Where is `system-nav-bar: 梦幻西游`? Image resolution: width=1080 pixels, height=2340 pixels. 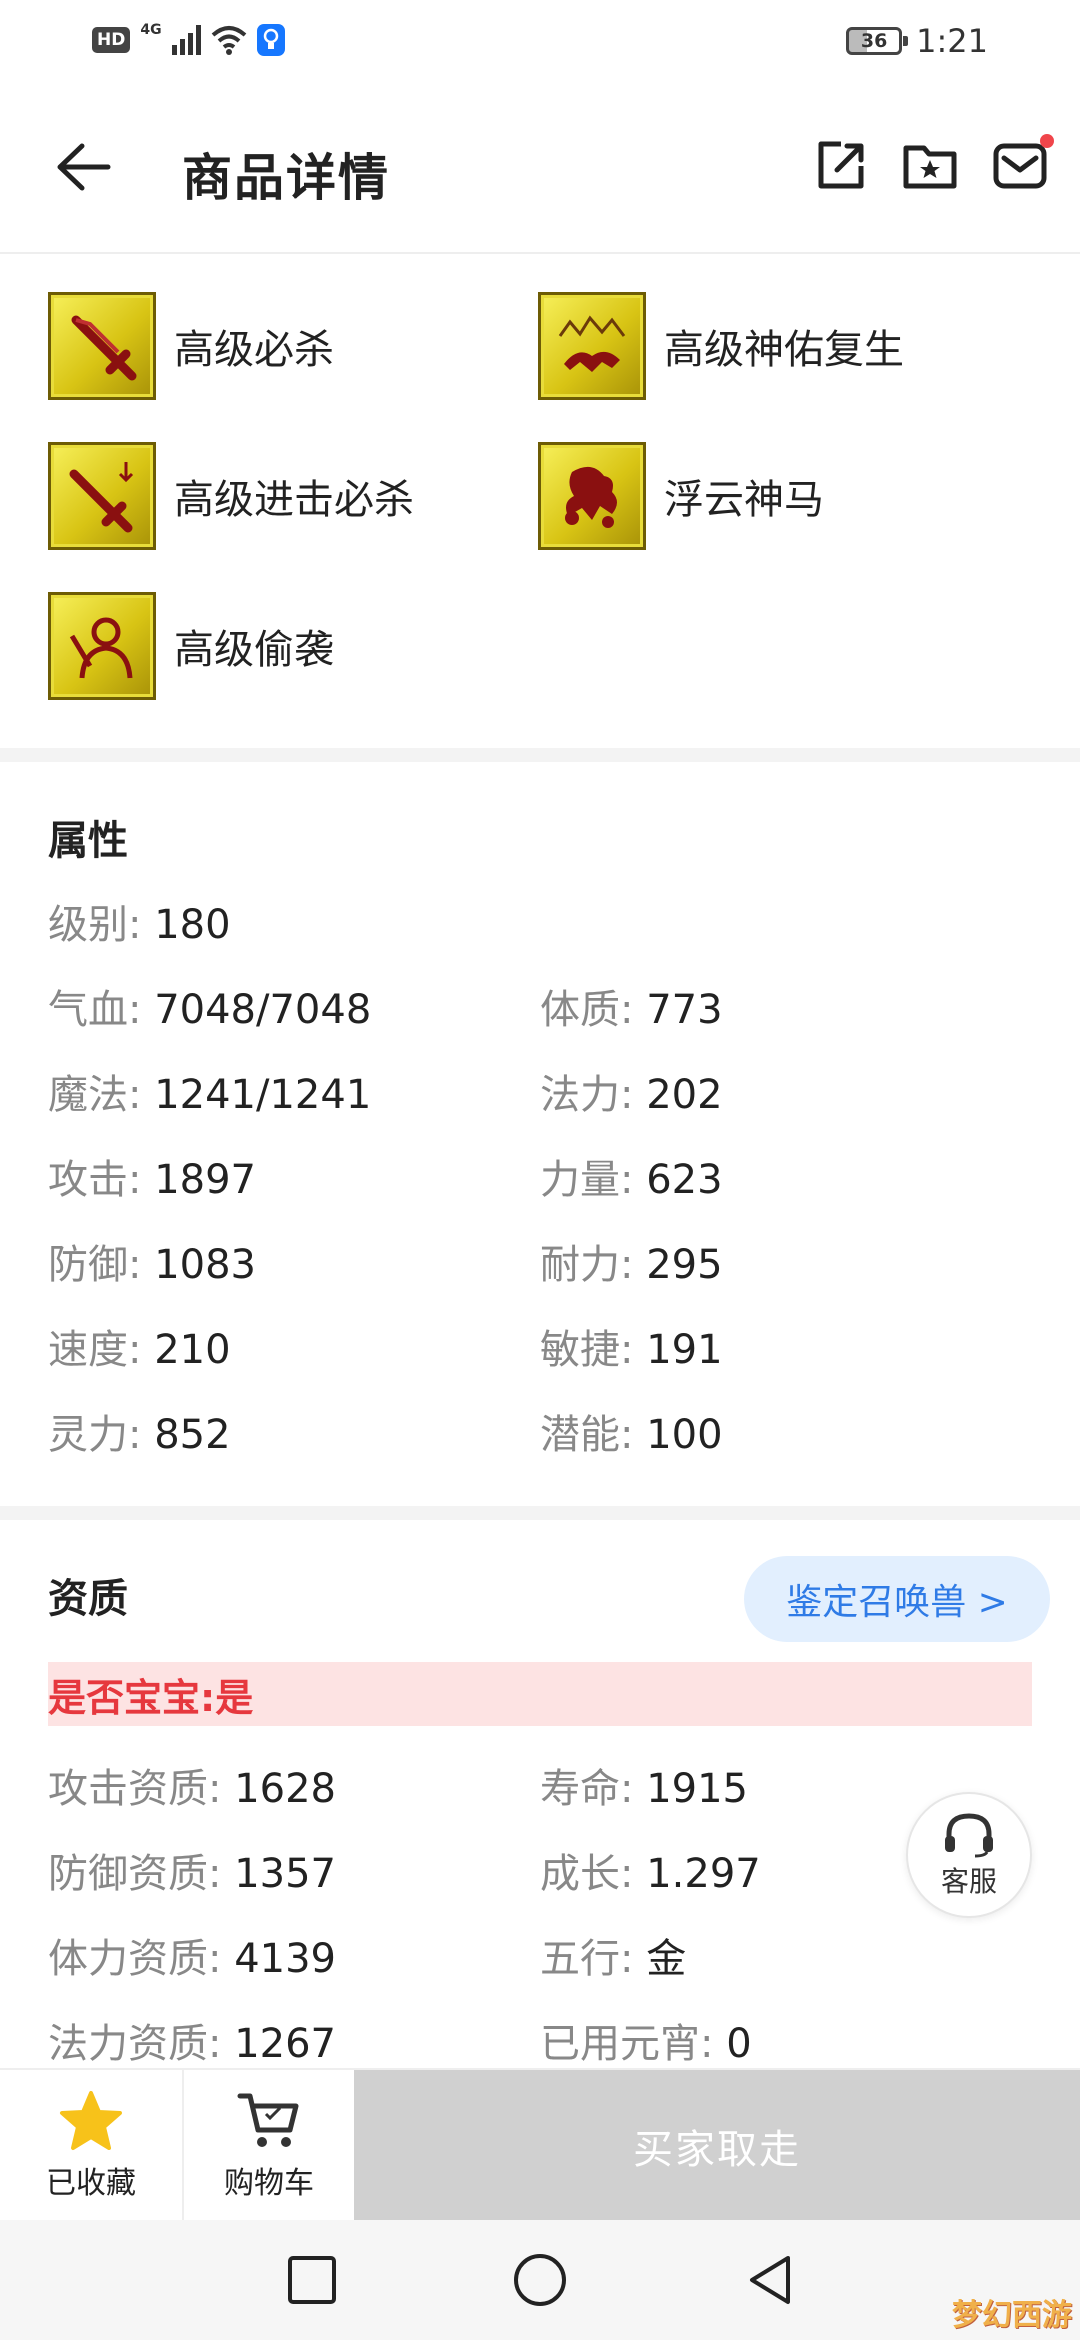
system-nav-bar: 梦幻西游 is located at coordinates (540, 2280).